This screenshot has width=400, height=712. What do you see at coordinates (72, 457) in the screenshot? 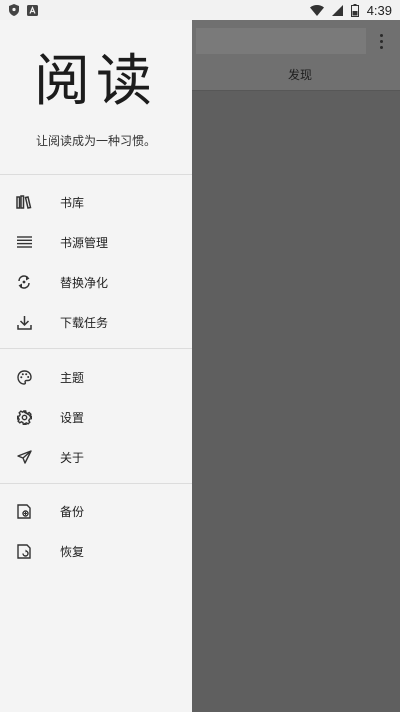
I see `menu-label: 关于` at bounding box center [72, 457].